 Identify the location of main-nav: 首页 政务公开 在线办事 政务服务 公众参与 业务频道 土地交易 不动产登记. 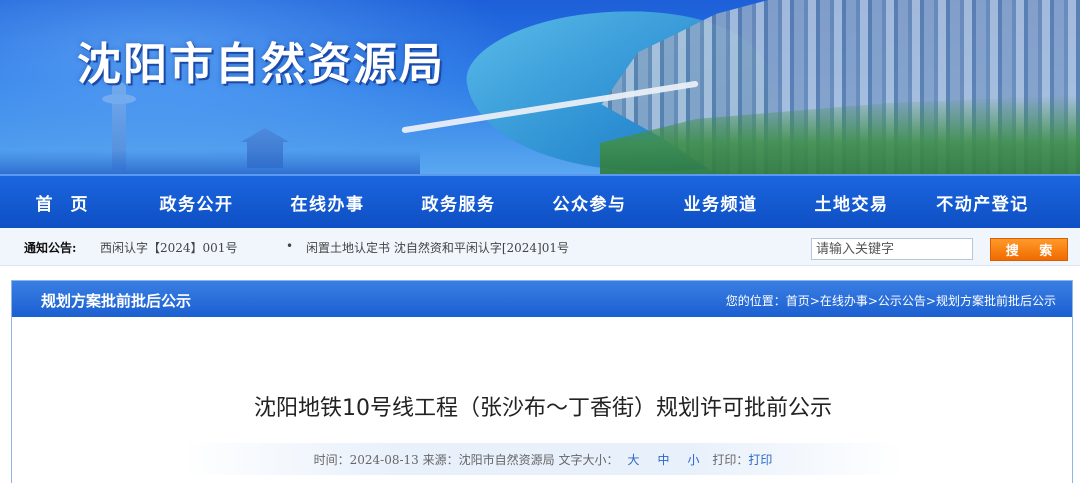
(540, 201).